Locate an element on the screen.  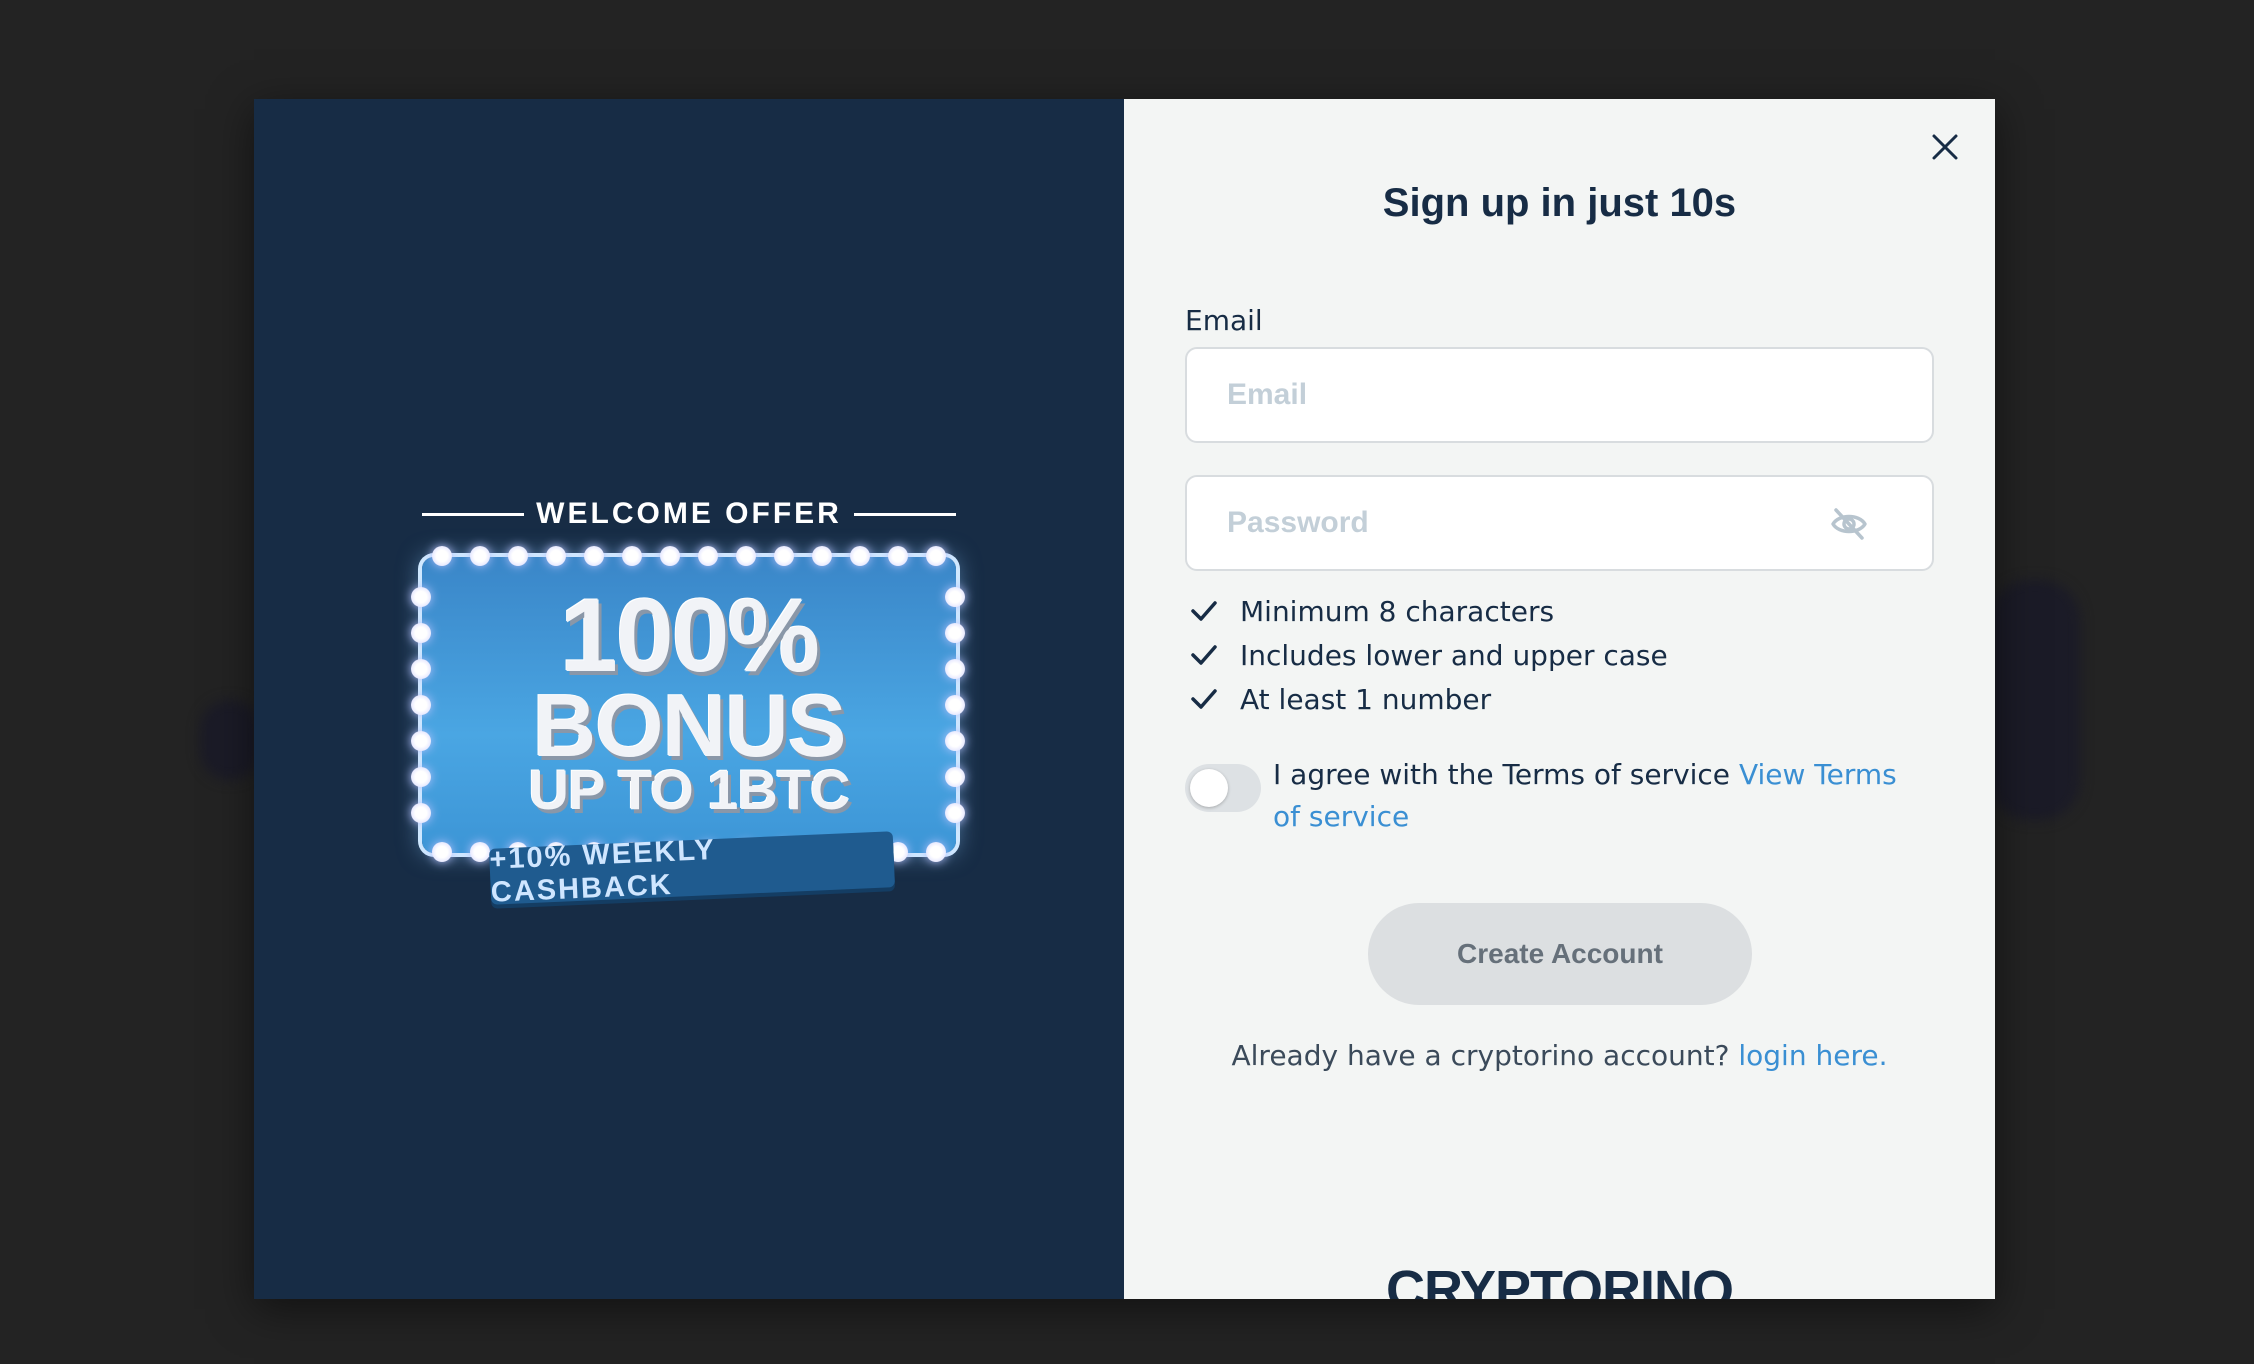
email-label: Email is located at coordinates (1224, 320).